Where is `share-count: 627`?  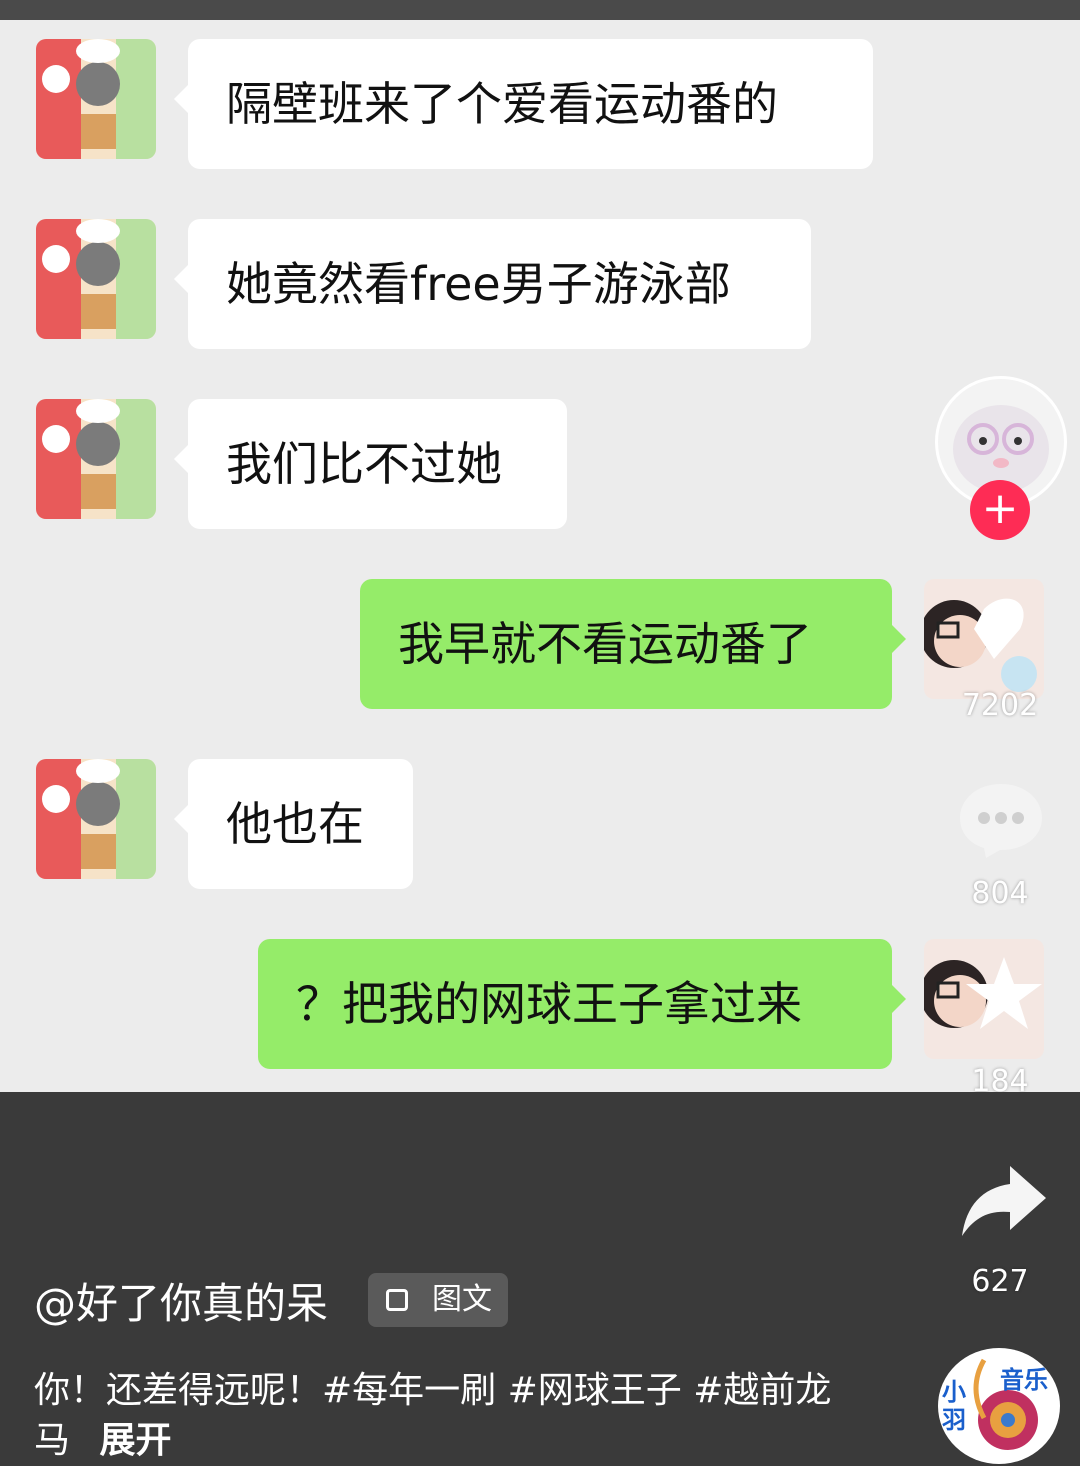
share-count: 627 is located at coordinates (1000, 1281).